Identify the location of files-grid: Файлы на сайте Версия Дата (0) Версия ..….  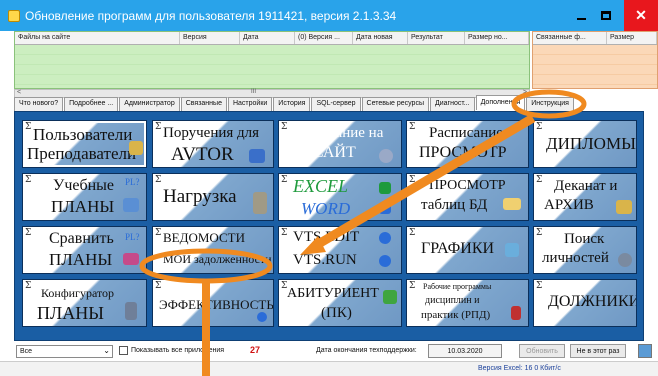
(272, 60).